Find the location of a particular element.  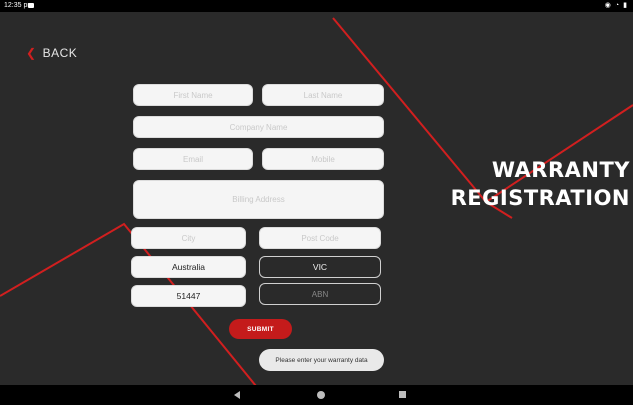

submit-label: SUBMIT is located at coordinates (260, 329).